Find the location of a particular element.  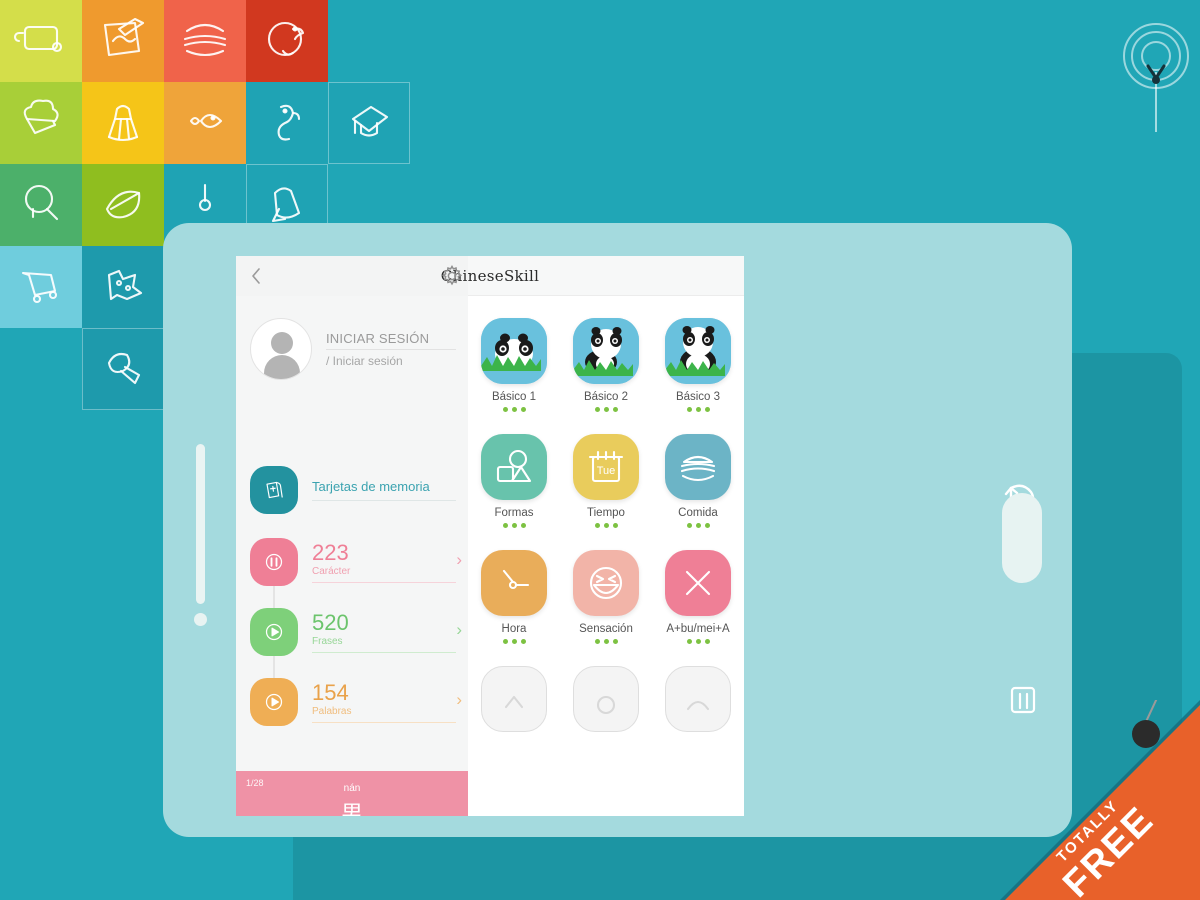

lesson-label: Sensación is located at coordinates (606, 629).